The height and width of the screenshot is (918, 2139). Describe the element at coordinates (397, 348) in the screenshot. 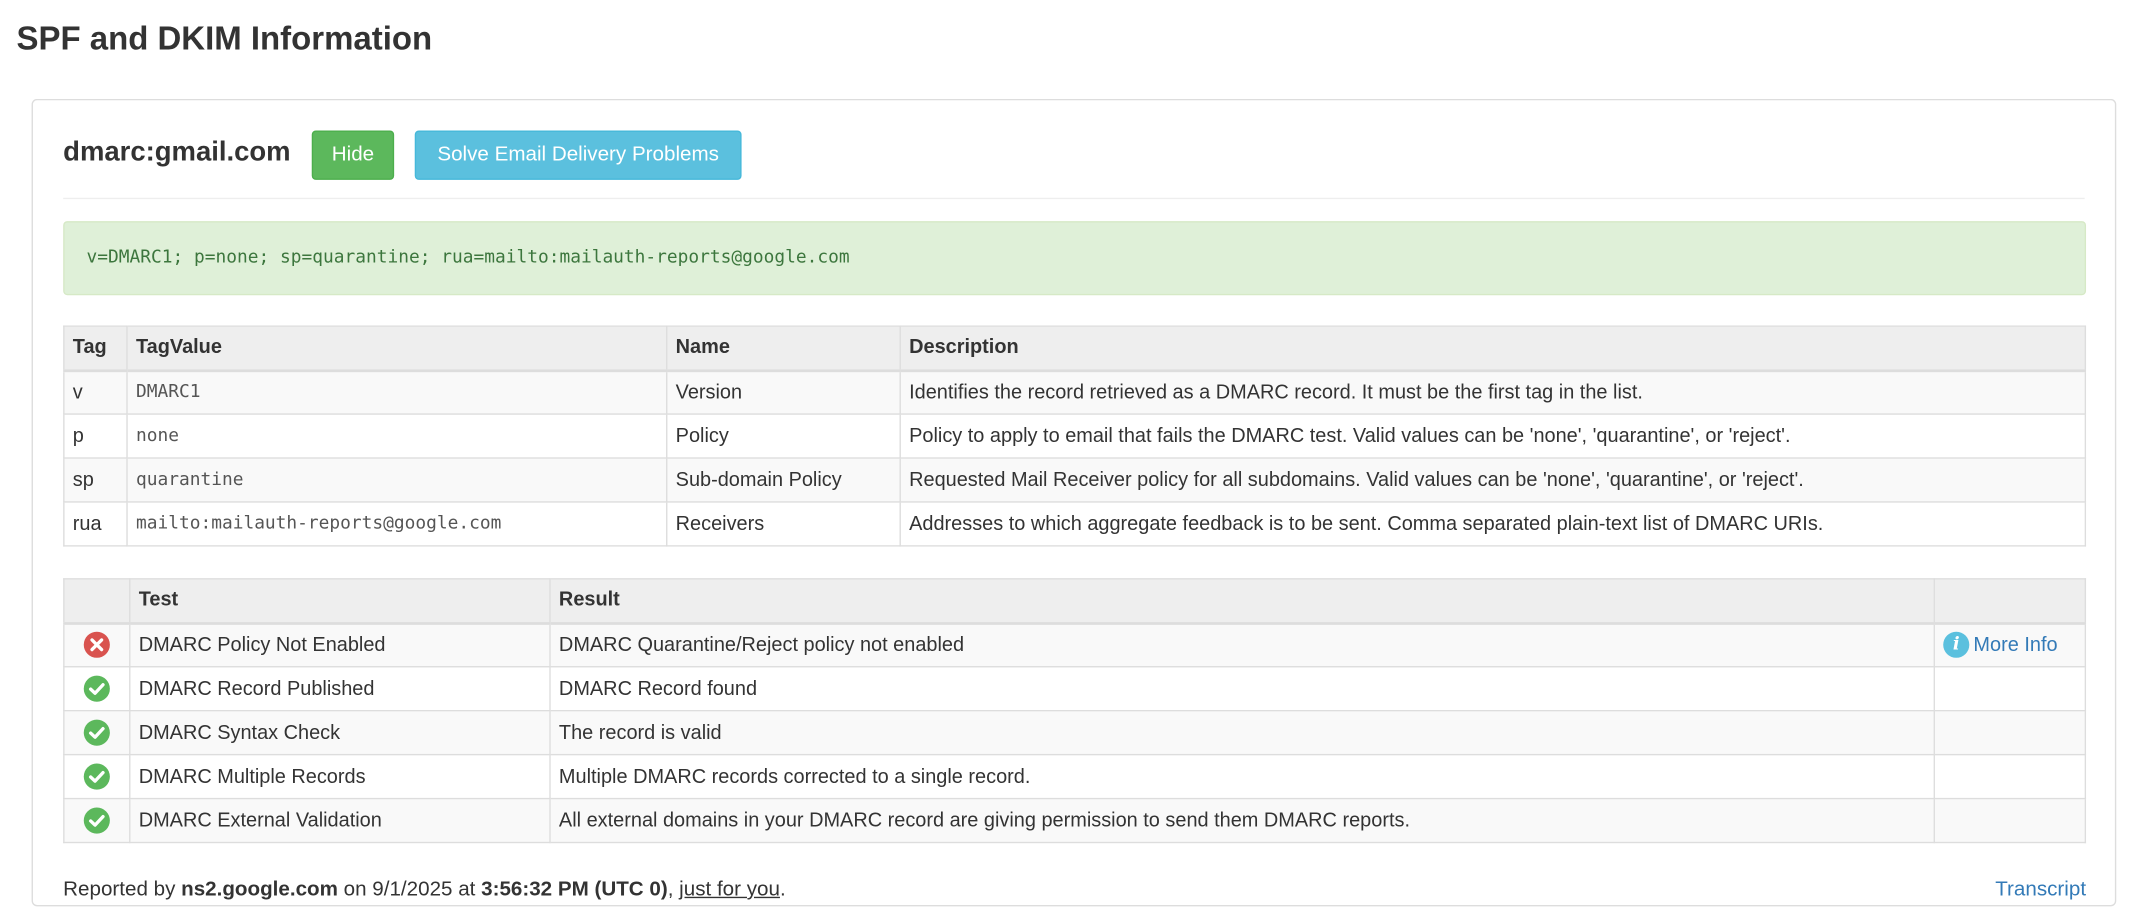

I see `header-tagvalue: TagValue` at that location.